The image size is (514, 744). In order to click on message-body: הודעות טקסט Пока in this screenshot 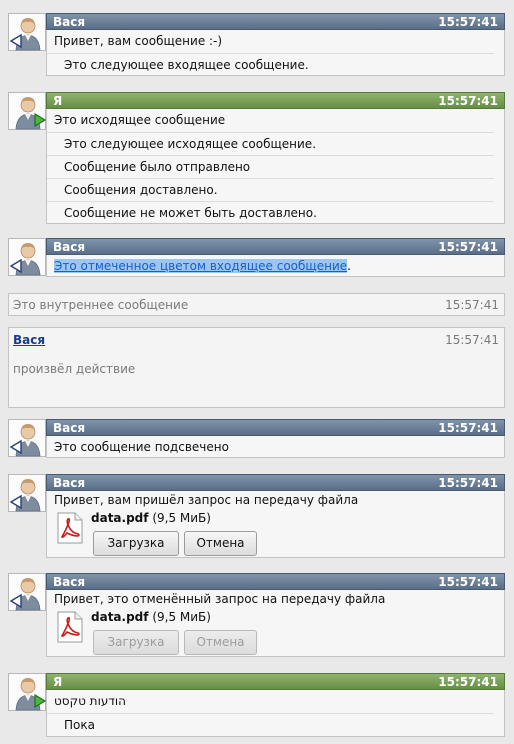, I will do `click(275, 713)`.